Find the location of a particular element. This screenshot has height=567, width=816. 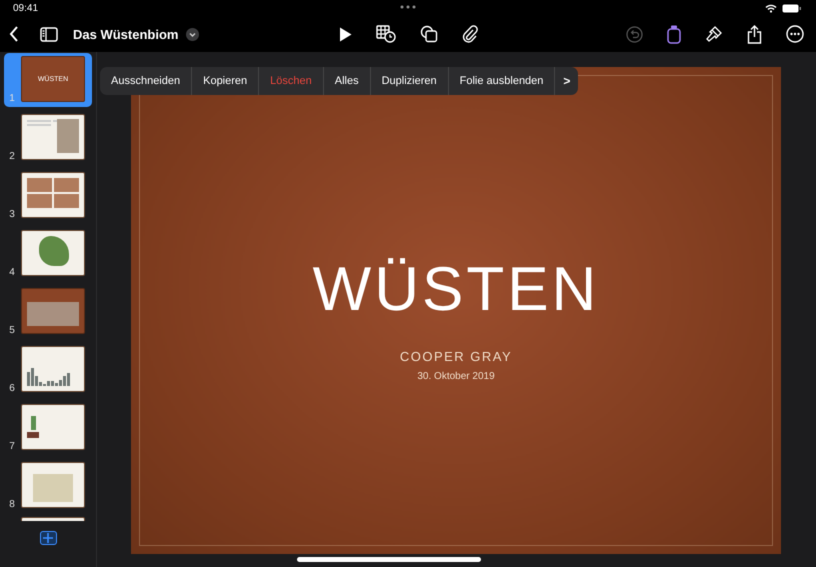

chevron-down-icon is located at coordinates (193, 34).